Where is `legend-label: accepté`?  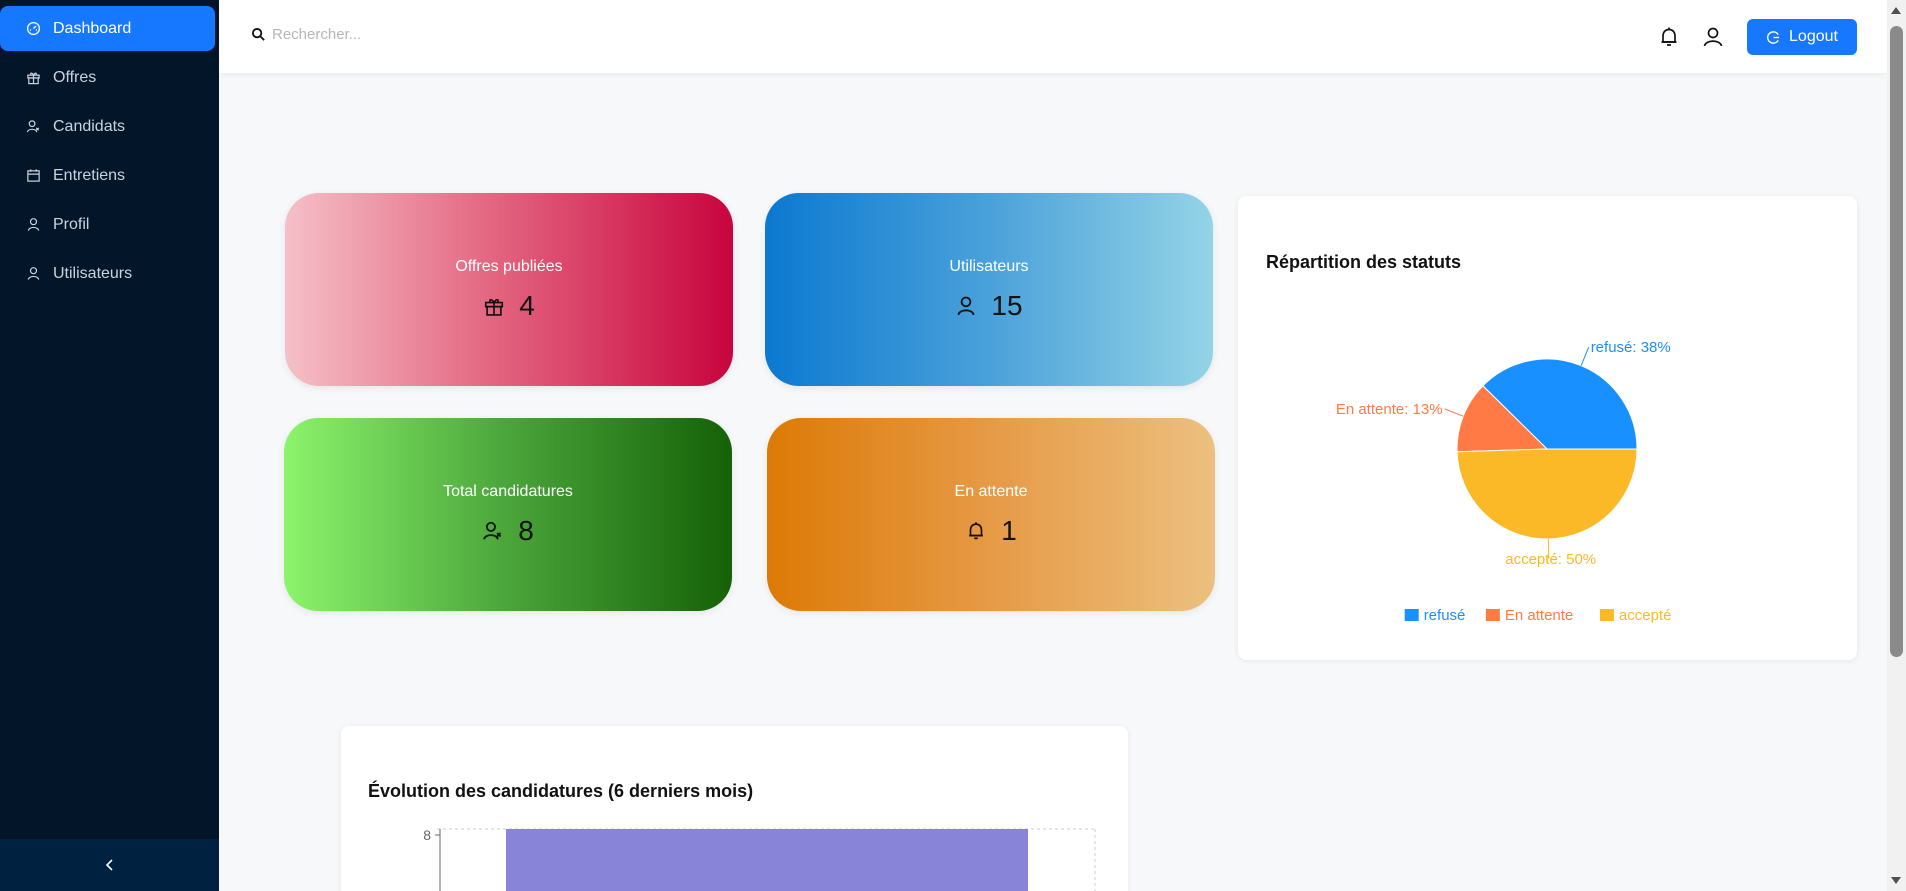 legend-label: accepté is located at coordinates (1645, 615).